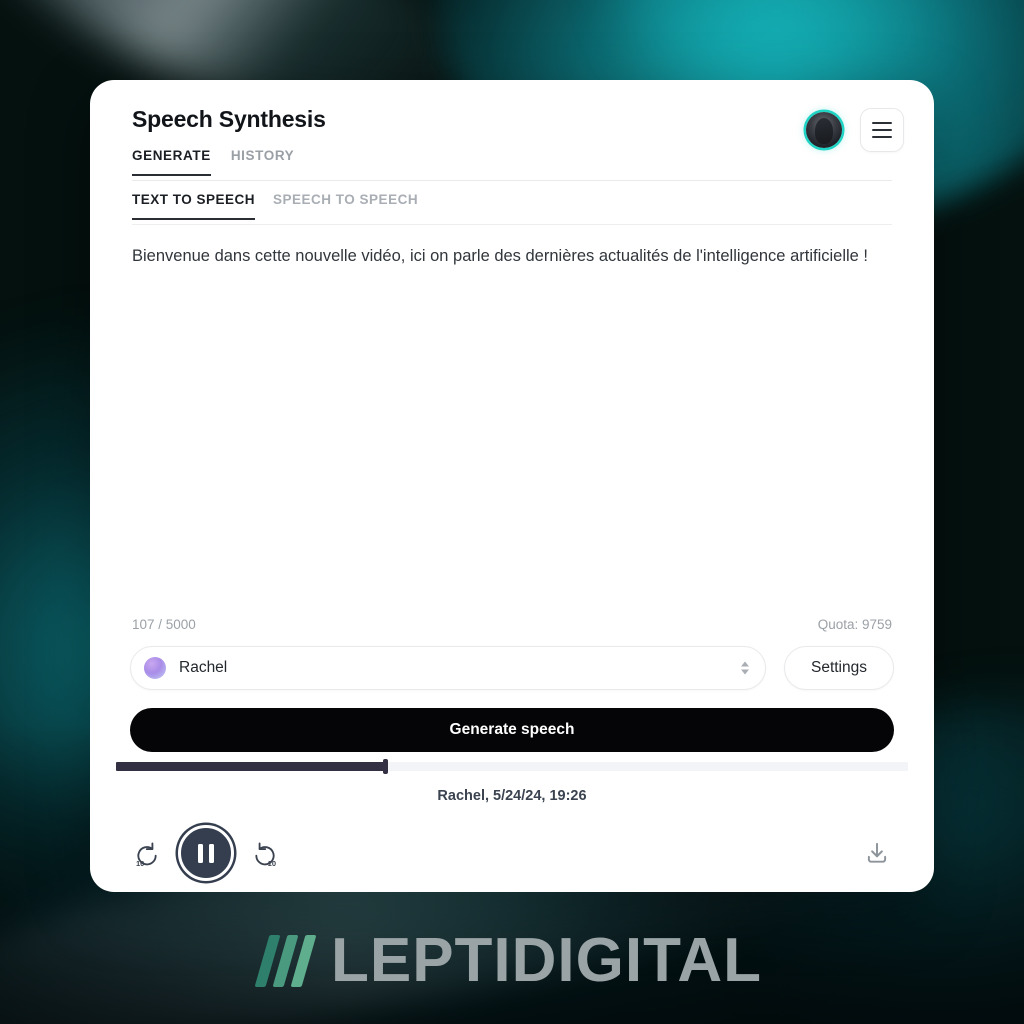 The image size is (1024, 1024). What do you see at coordinates (744, 672) in the screenshot?
I see `chevron-down-icon` at bounding box center [744, 672].